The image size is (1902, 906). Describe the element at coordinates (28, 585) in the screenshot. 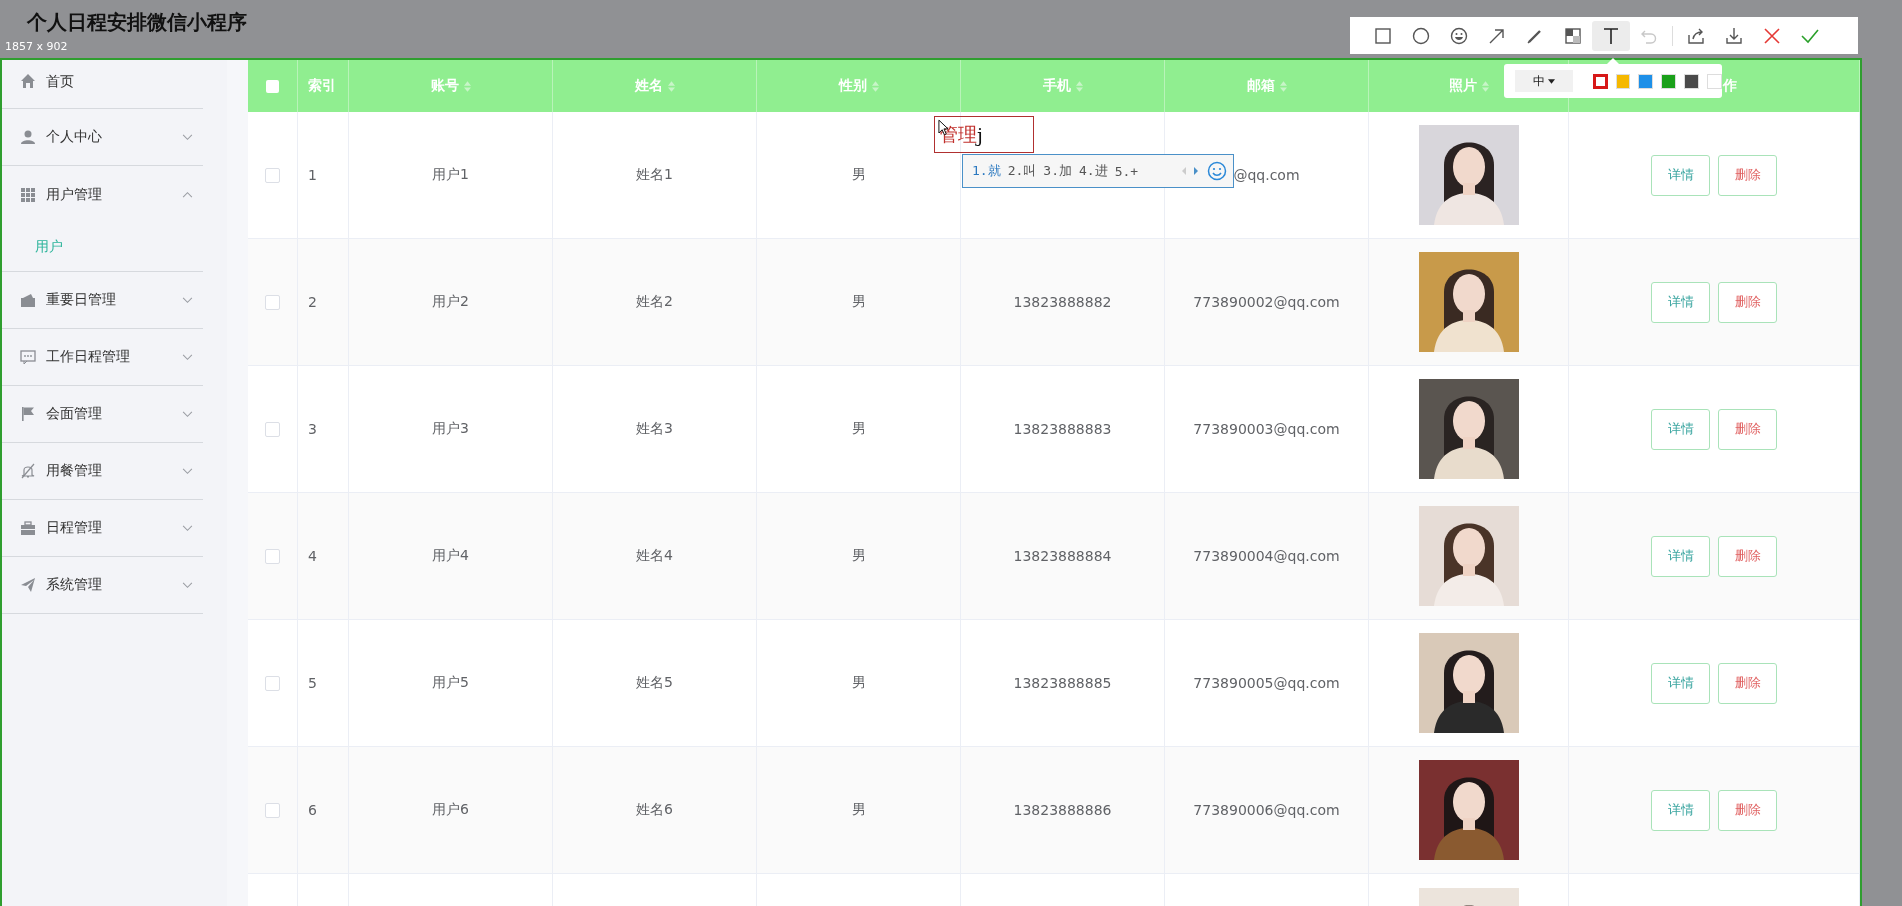

I see `plane-icon` at that location.